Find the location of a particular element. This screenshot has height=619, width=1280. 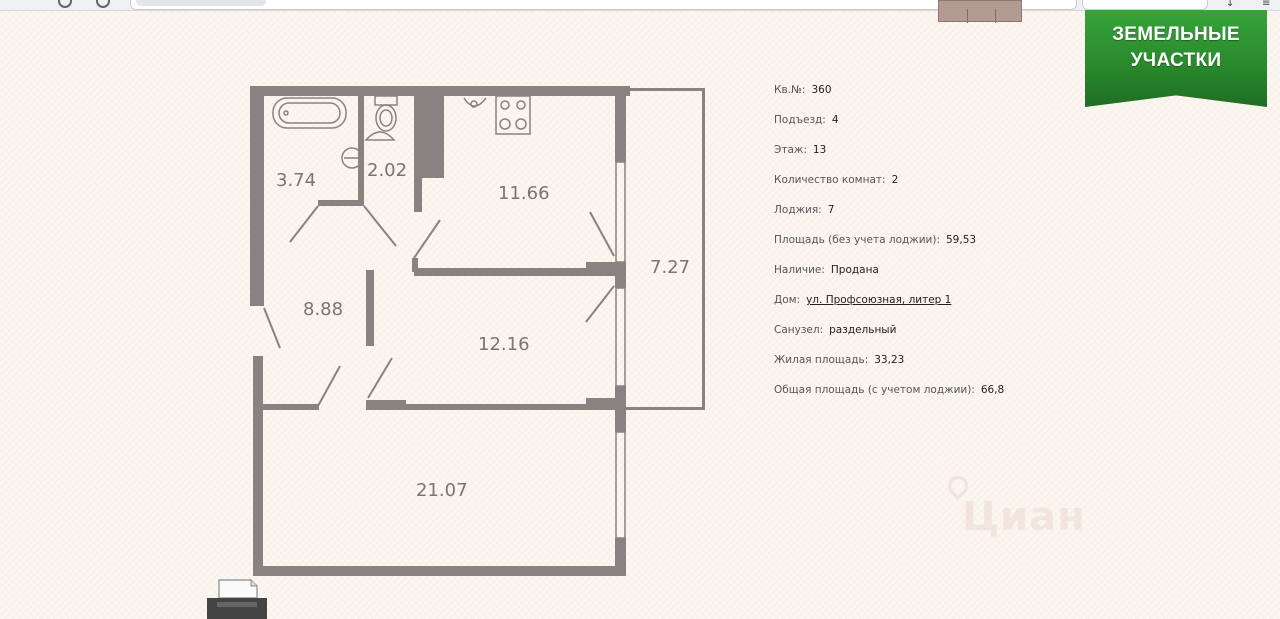

info-row-floor: Этаж: 13 is located at coordinates (800, 150).